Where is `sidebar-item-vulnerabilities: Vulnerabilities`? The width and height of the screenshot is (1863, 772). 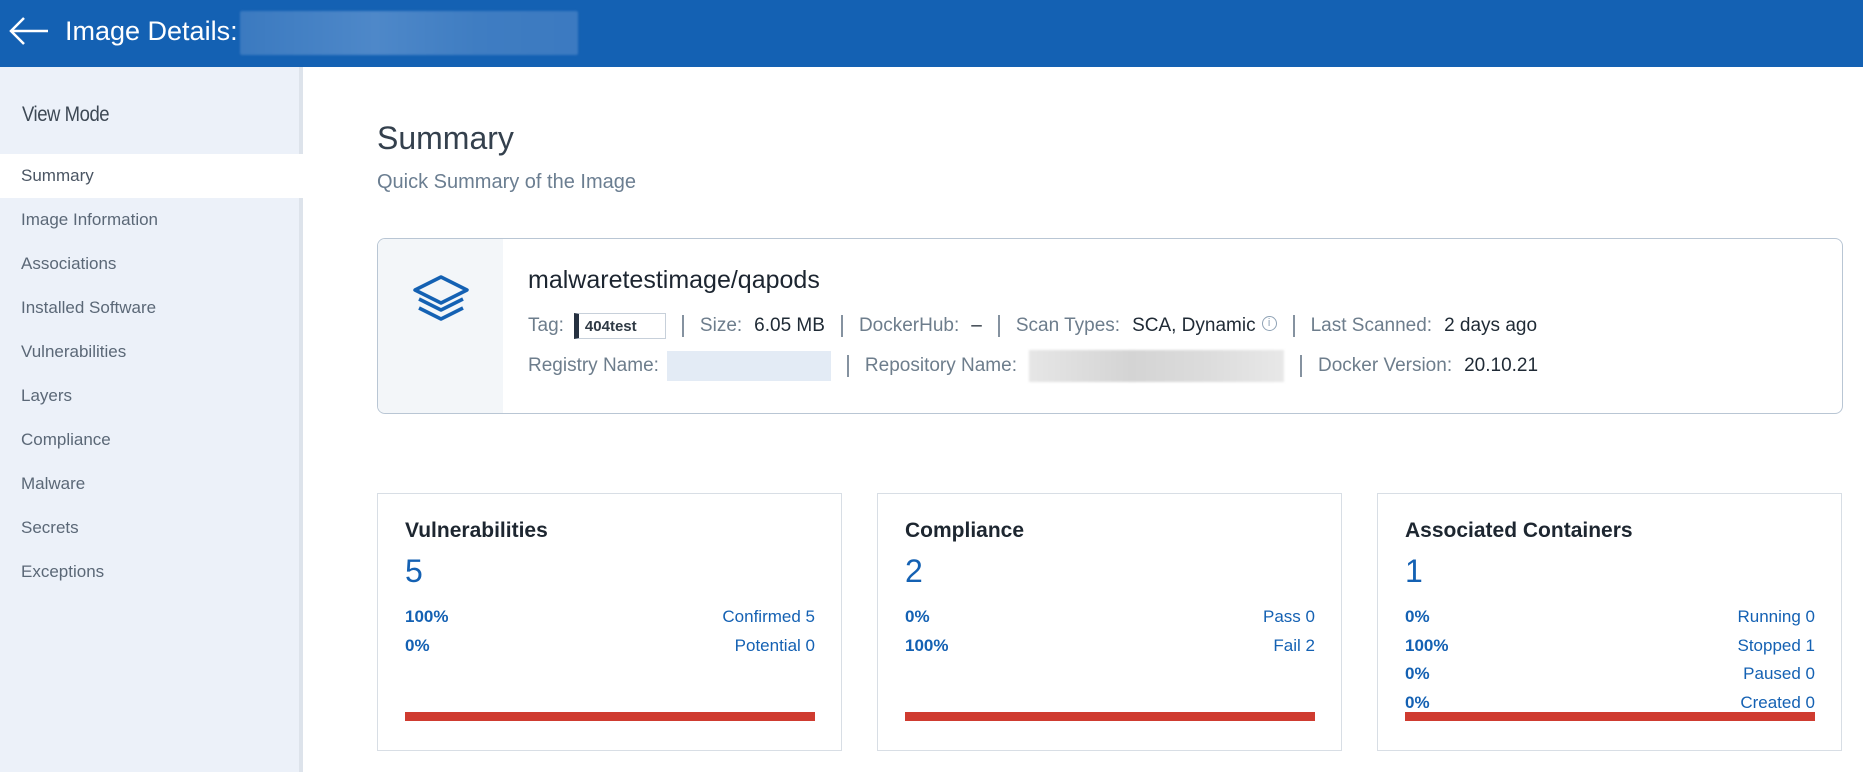
sidebar-item-vulnerabilities: Vulnerabilities is located at coordinates (151, 352).